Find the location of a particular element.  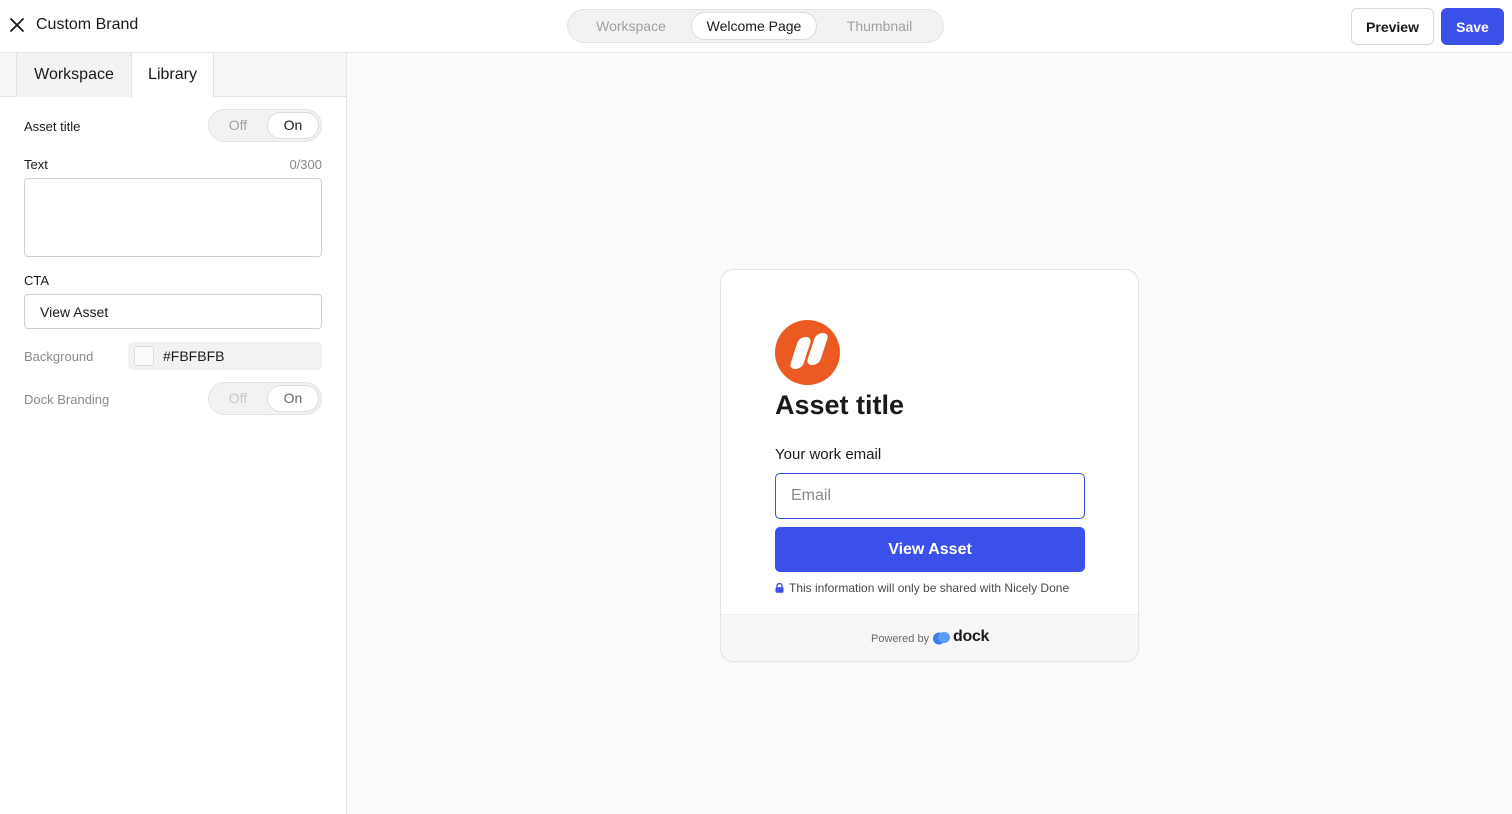

text-label: Text is located at coordinates (36, 164).